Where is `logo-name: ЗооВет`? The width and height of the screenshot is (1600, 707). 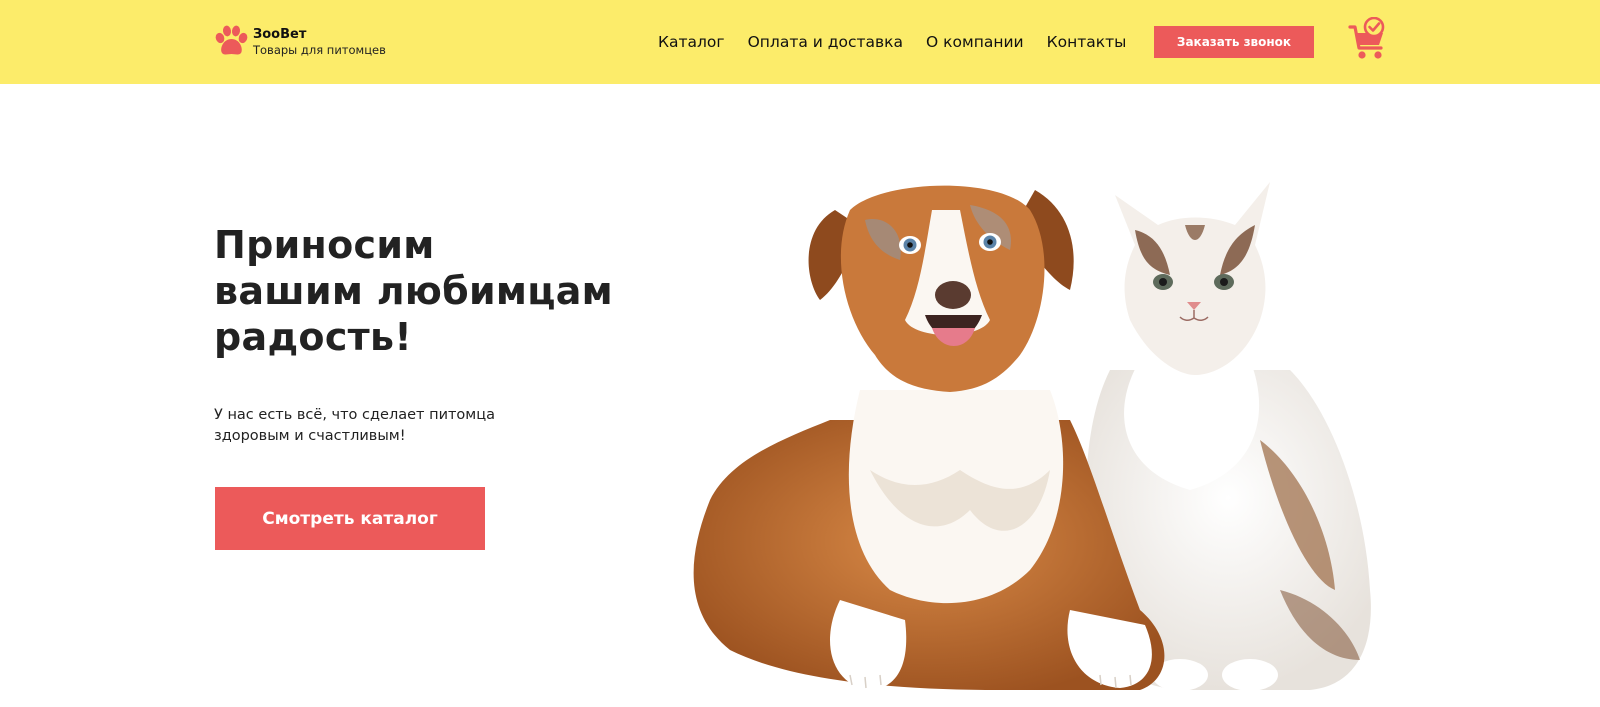
logo-name: ЗооВет is located at coordinates (280, 34).